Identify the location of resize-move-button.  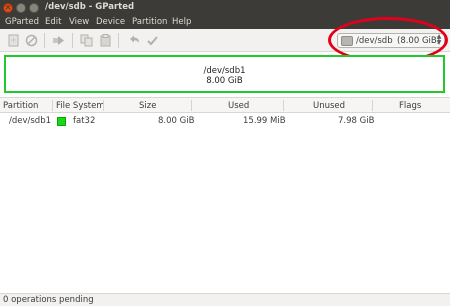
(58, 40).